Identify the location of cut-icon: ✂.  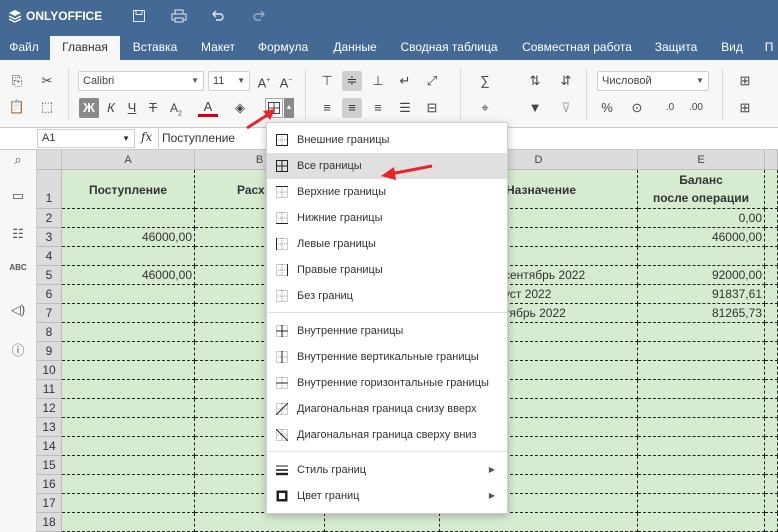
(47, 81).